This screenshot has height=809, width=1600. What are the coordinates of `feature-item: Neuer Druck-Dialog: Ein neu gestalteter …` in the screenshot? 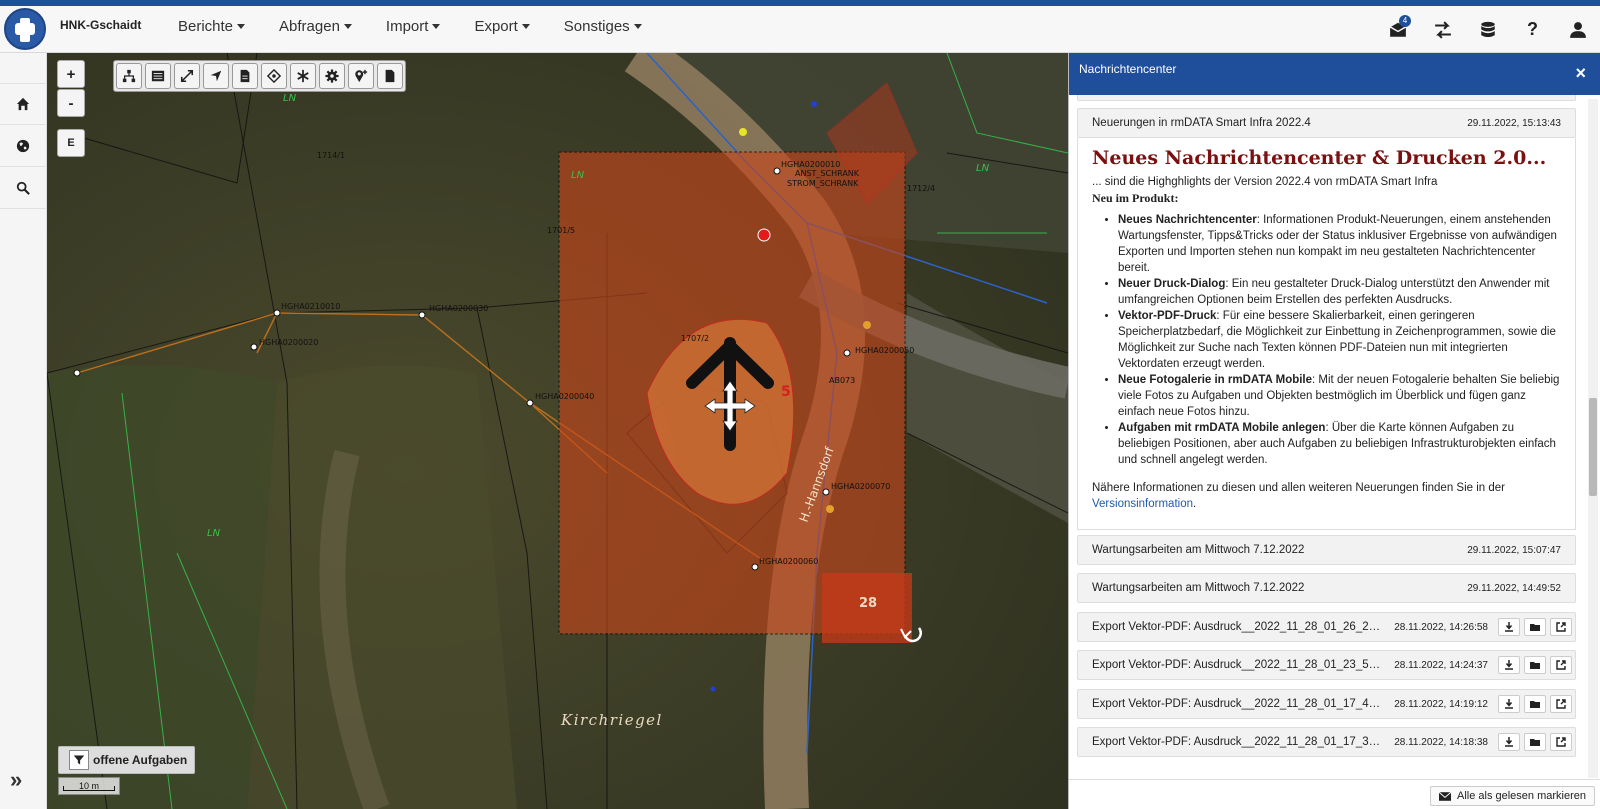 It's located at (1339, 292).